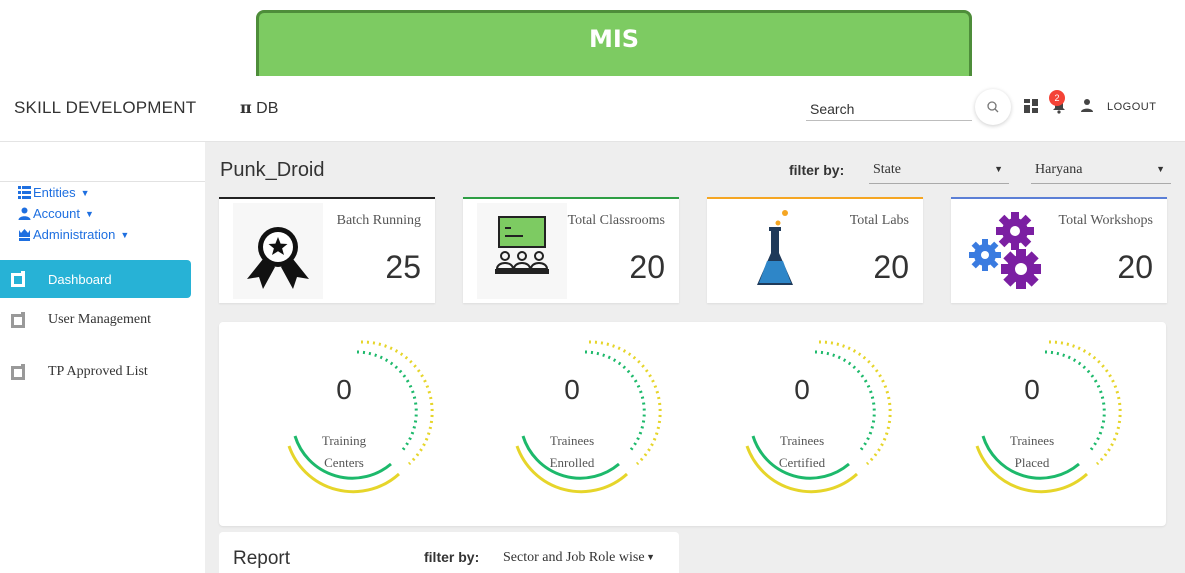 The height and width of the screenshot is (573, 1185). I want to click on report-filter-select: Sector and Job Role wise ▼, so click(584, 557).